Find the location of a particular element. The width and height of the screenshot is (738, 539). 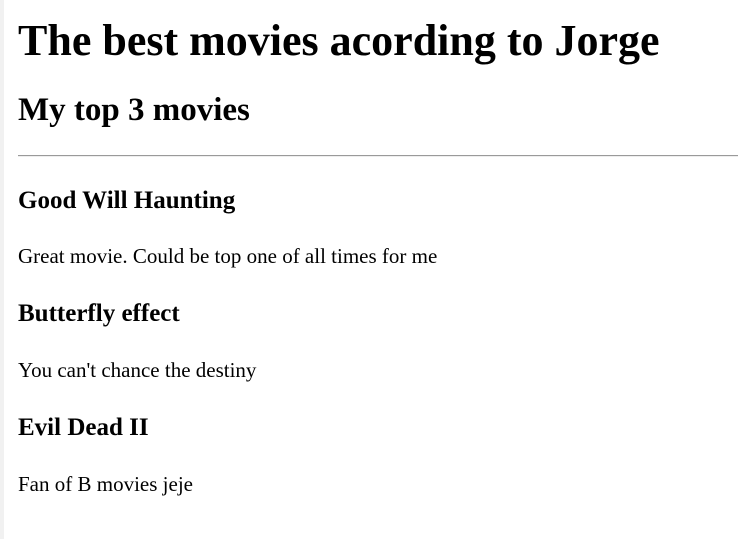

divider is located at coordinates (378, 156).